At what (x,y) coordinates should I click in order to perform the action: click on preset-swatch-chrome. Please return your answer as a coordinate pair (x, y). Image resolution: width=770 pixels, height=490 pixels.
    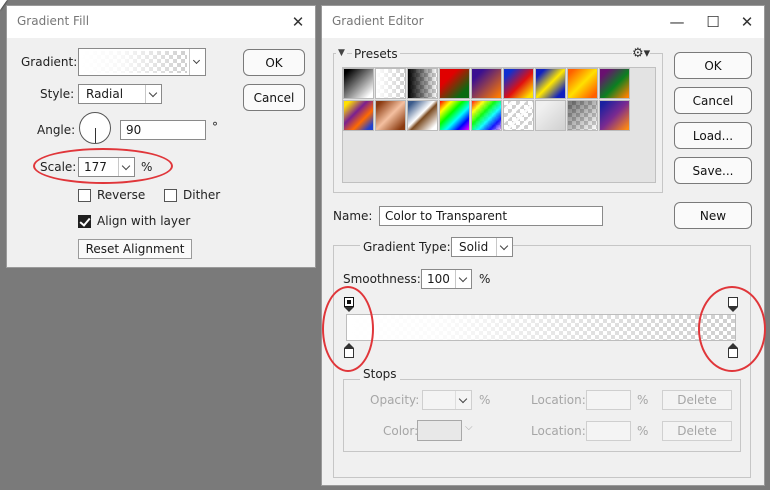
    Looking at the image, I should click on (422, 115).